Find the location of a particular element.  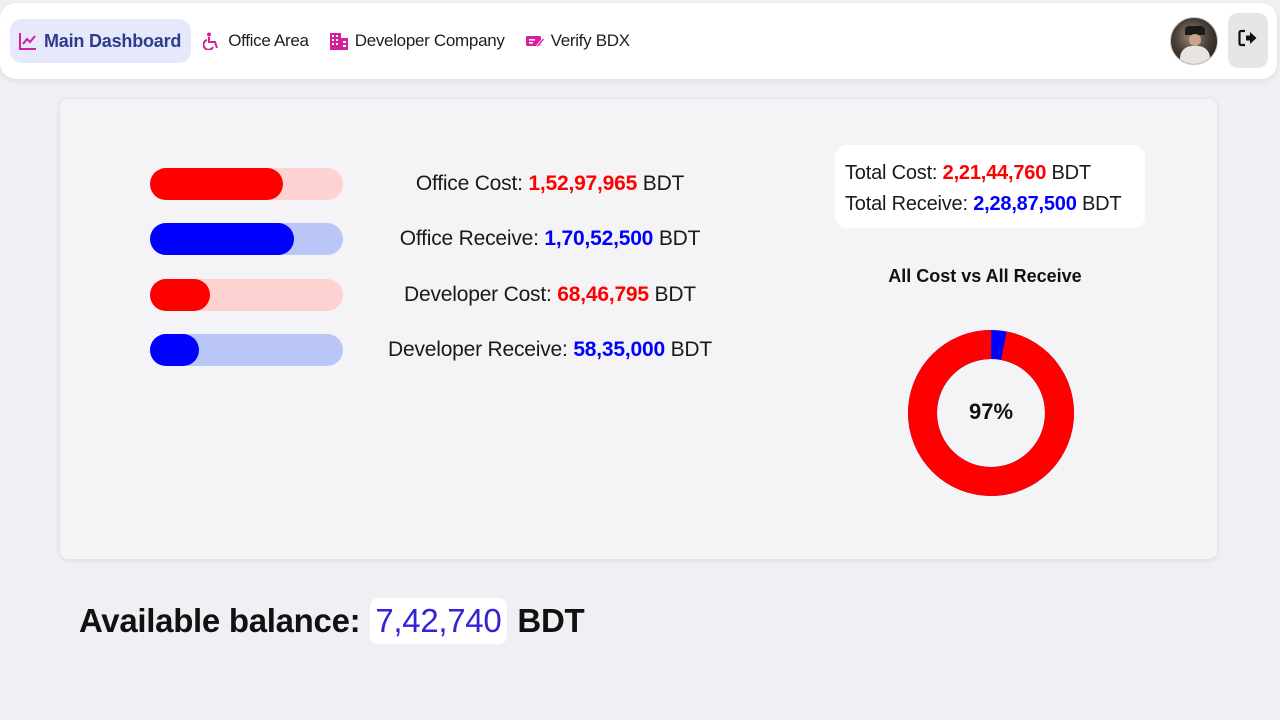

stat-label-text: Developer Receive: is located at coordinates (478, 349).